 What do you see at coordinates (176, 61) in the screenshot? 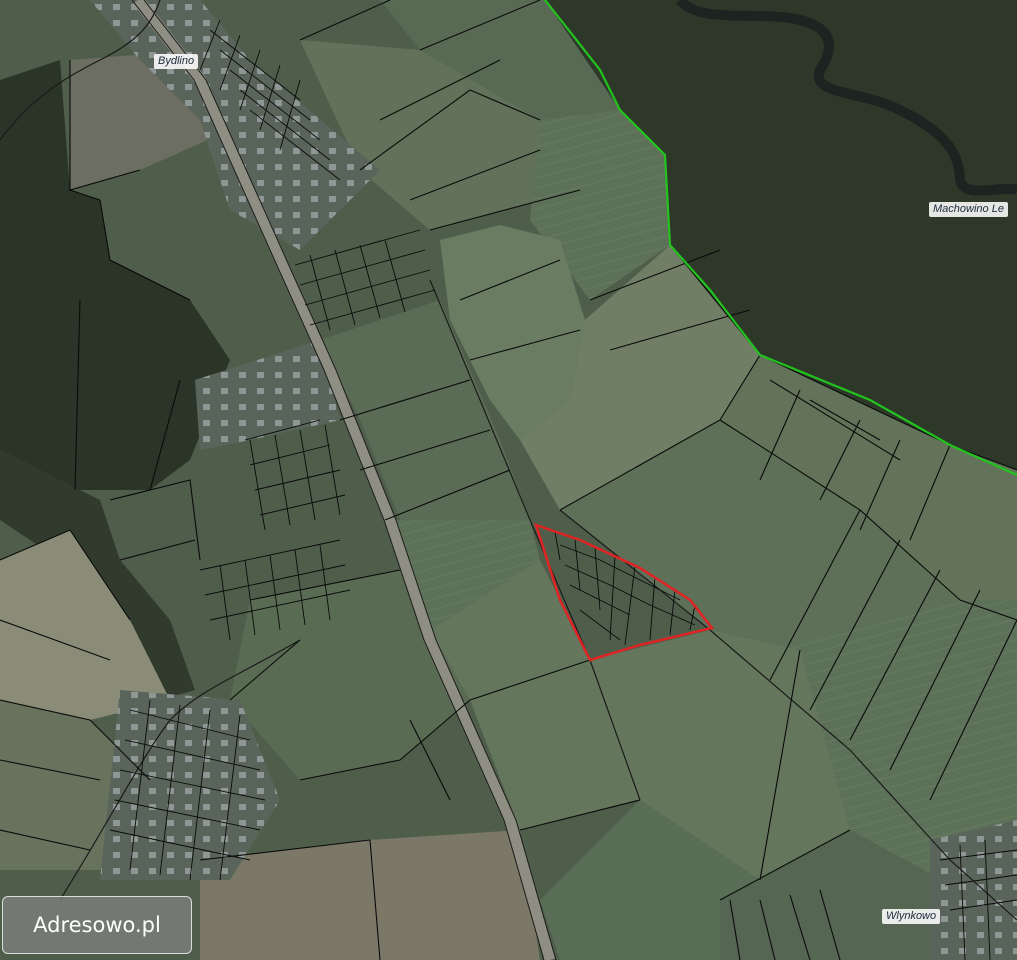
I see `place-label-bydlino: Bydlino` at bounding box center [176, 61].